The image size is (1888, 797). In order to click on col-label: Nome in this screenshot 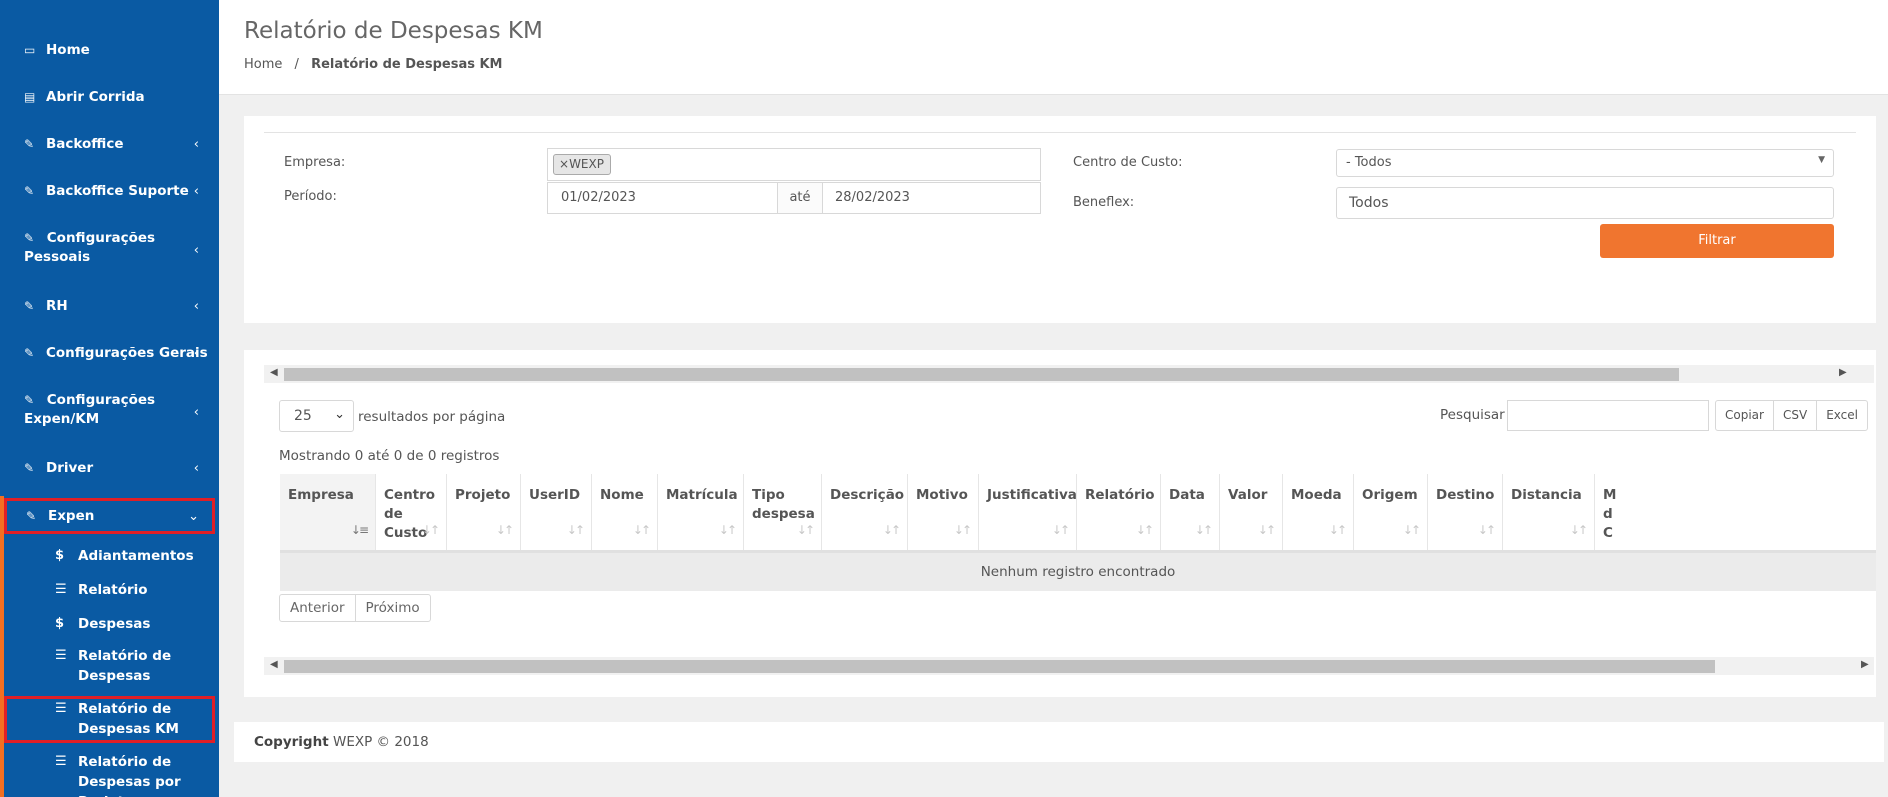, I will do `click(622, 495)`.